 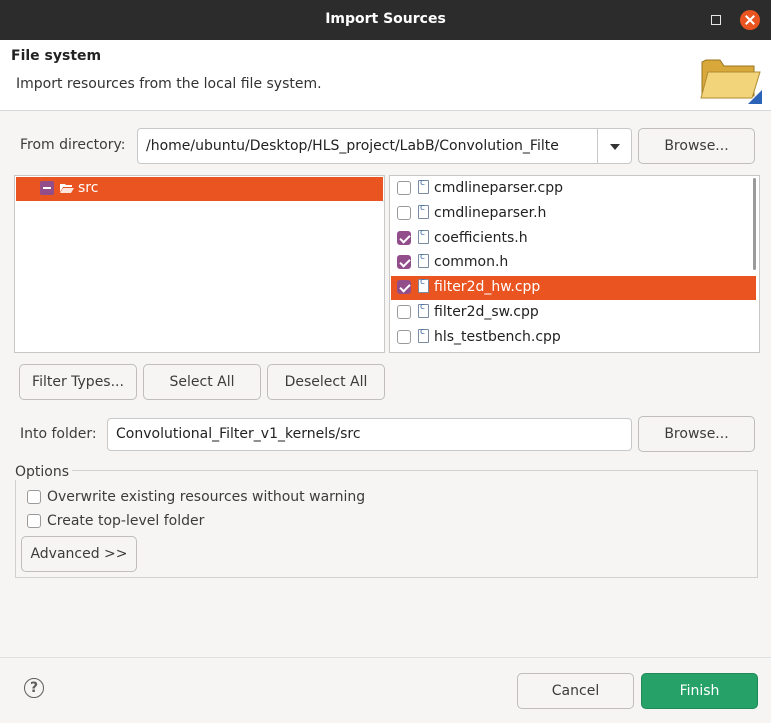 I want to click on file-item: coefficients.h, so click(x=573, y=239).